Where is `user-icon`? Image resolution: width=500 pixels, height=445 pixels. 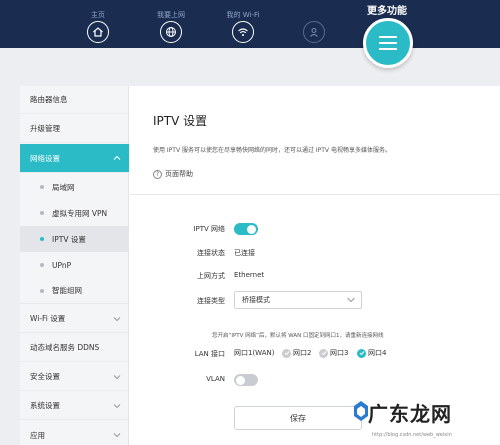 user-icon is located at coordinates (314, 32).